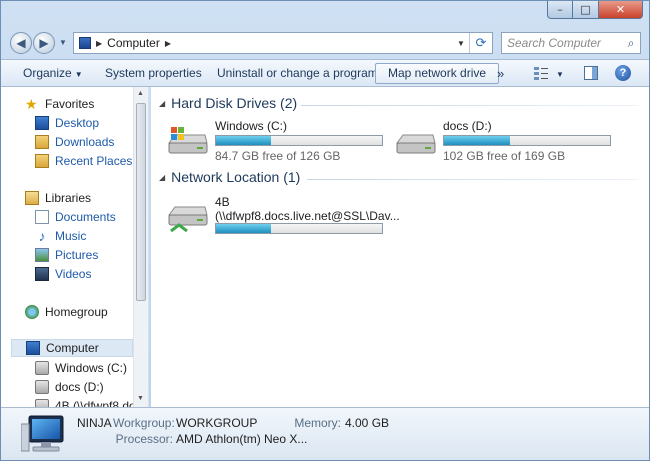 The height and width of the screenshot is (461, 650). I want to click on search-icon: ⌕, so click(631, 43).